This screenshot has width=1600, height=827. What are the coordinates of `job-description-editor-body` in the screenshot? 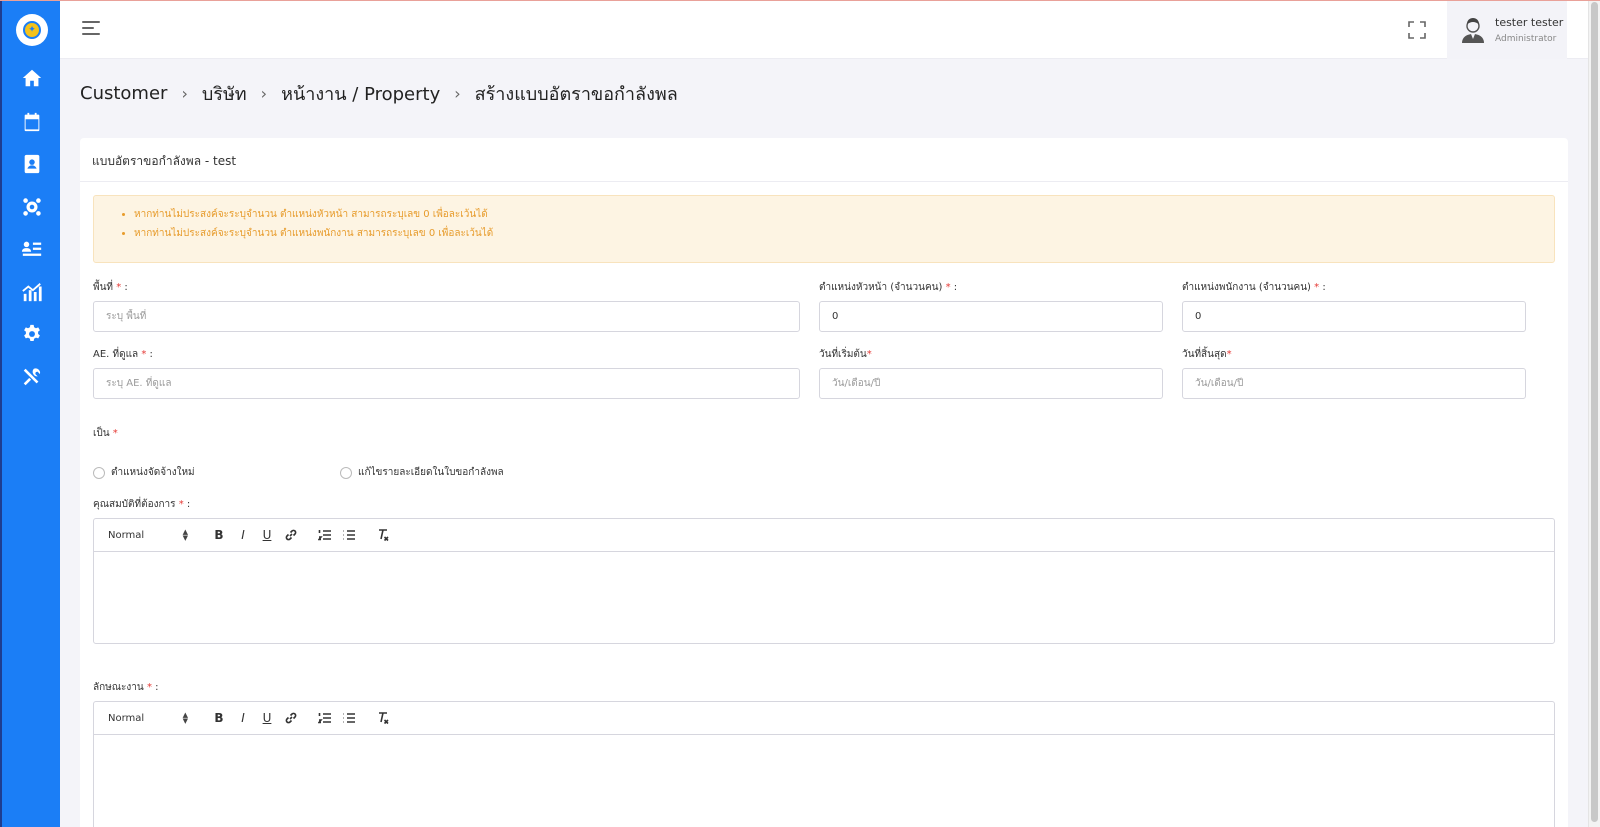 It's located at (824, 781).